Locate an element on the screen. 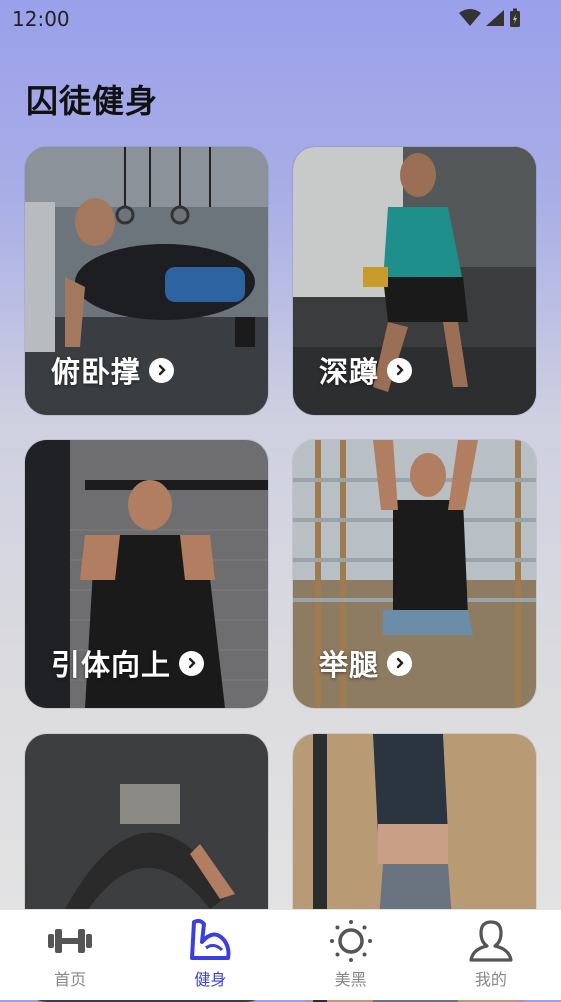 The width and height of the screenshot is (561, 1002). status-icons is located at coordinates (490, 18).